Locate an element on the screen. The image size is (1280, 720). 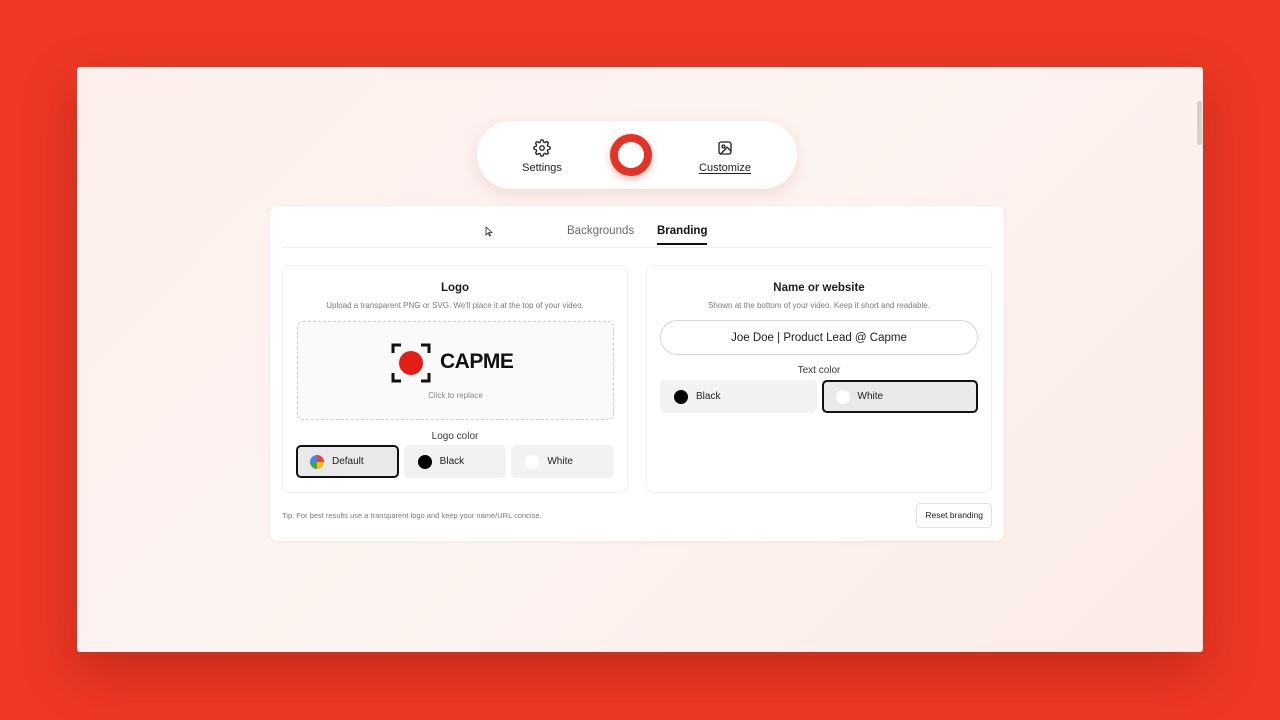
tab-branding: Branding is located at coordinates (682, 235).